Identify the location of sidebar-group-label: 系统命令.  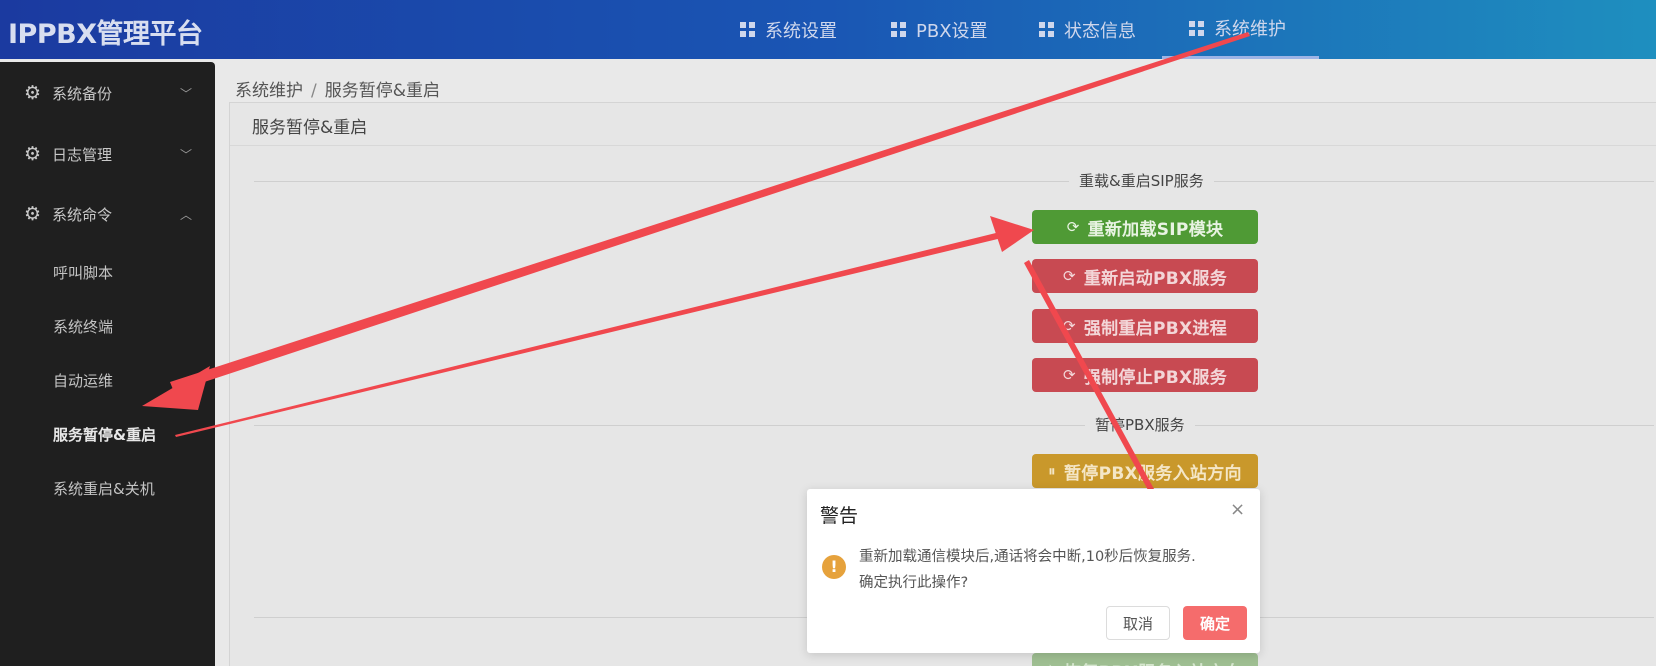
(82, 214).